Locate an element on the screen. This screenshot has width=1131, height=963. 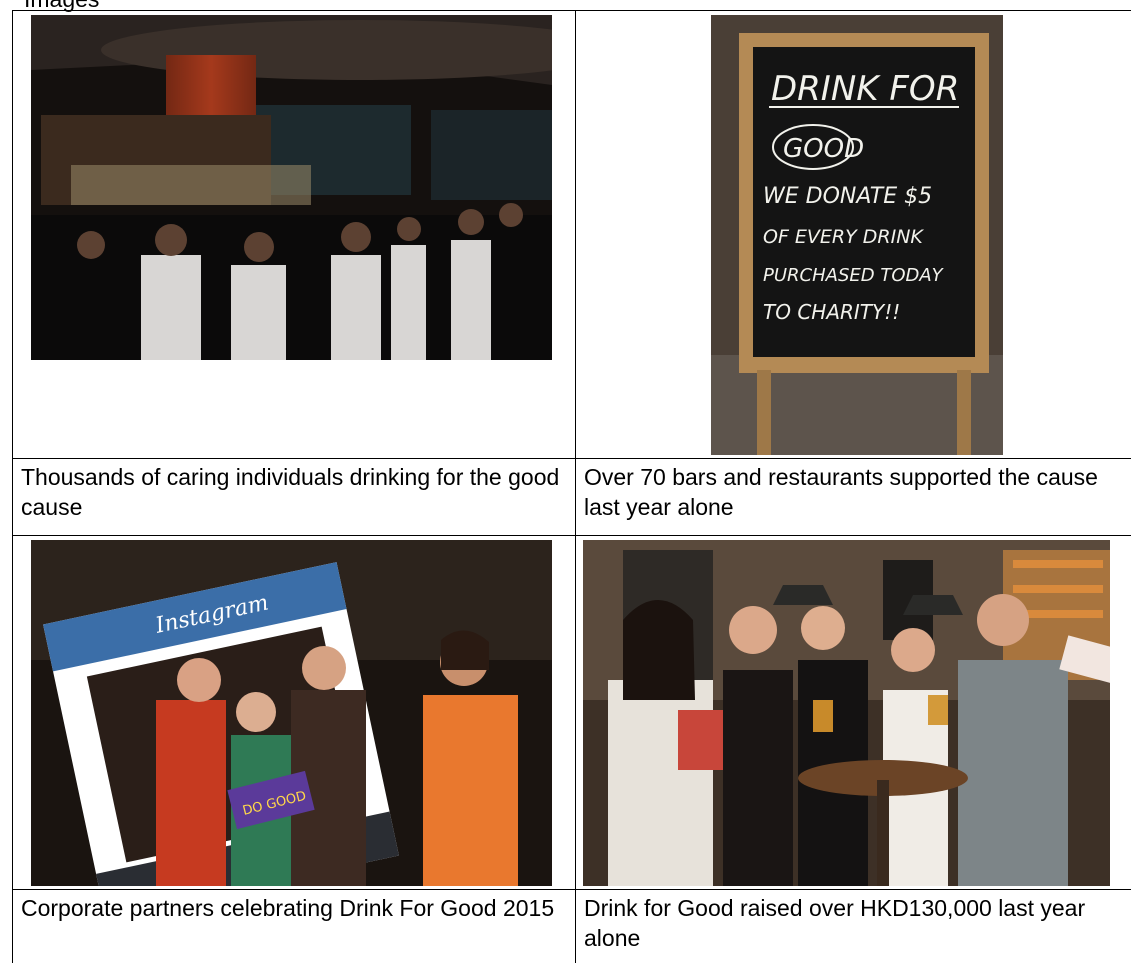
sign-line-2: GOOD is located at coordinates (823, 149).